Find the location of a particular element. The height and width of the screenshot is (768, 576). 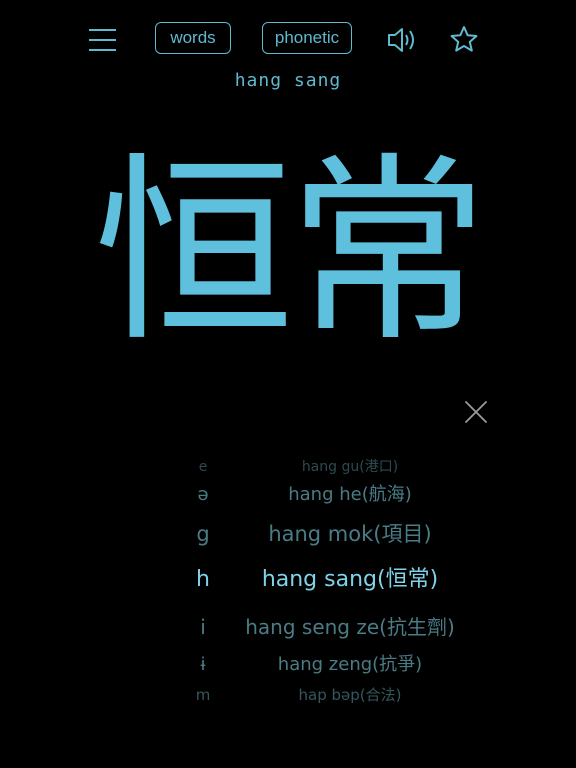

hamburger-menu-icon is located at coordinates (103, 40).